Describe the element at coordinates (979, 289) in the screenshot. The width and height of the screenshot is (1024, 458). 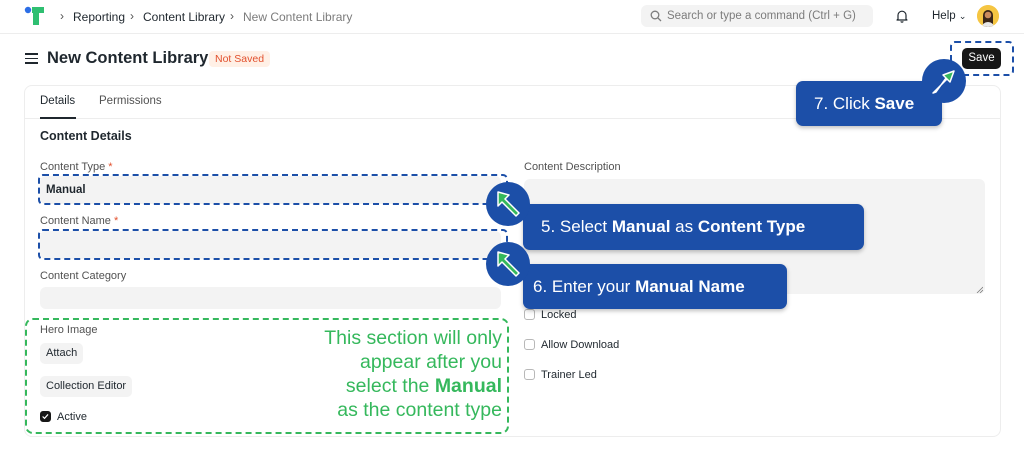
I see `resize-handle-icon` at that location.